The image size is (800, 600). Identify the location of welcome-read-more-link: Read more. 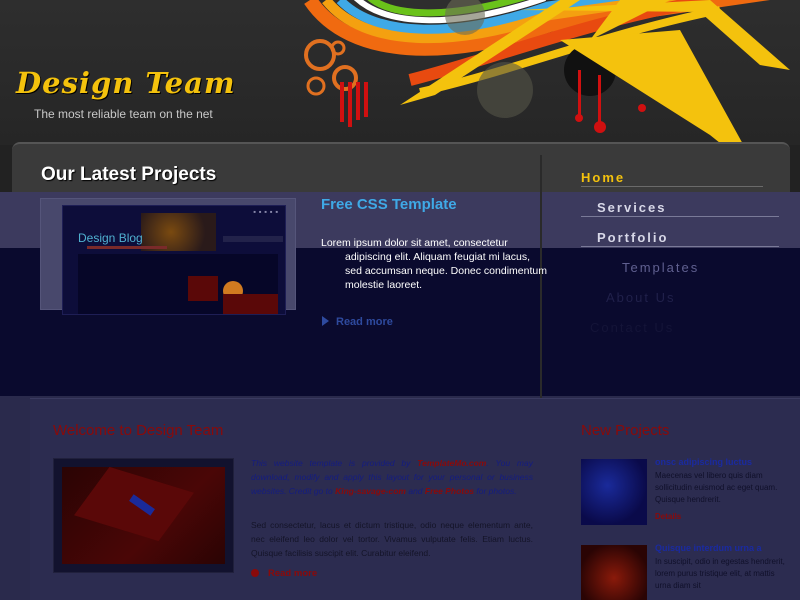
(284, 573).